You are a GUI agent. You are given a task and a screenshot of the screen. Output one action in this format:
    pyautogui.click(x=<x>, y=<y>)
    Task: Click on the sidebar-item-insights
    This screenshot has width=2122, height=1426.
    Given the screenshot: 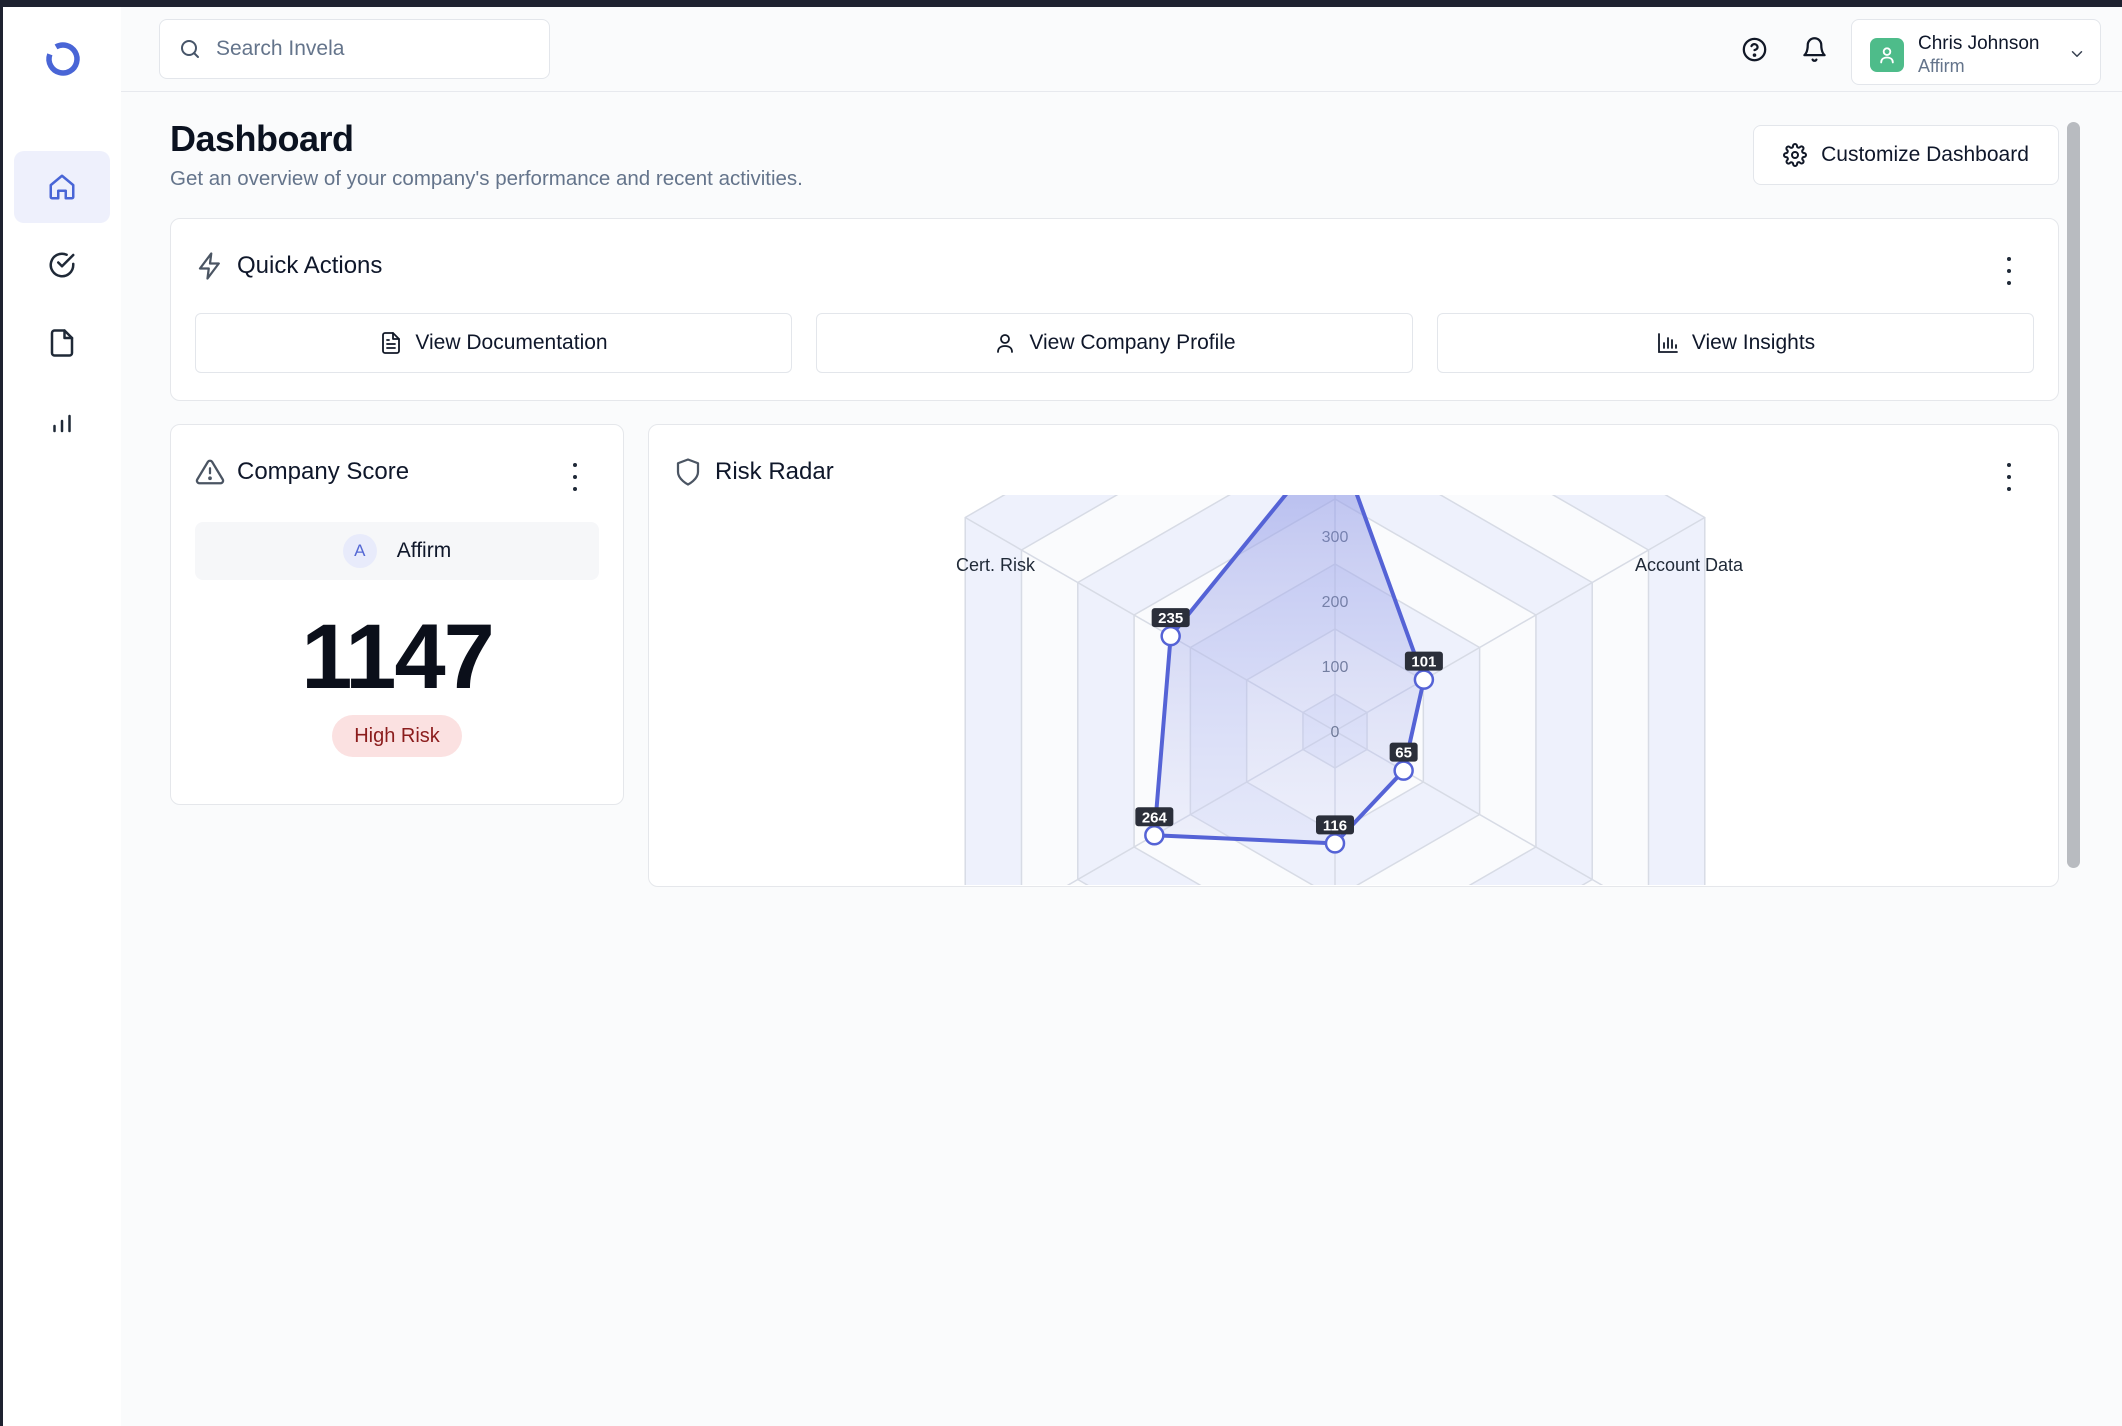 What is the action you would take?
    pyautogui.click(x=62, y=421)
    